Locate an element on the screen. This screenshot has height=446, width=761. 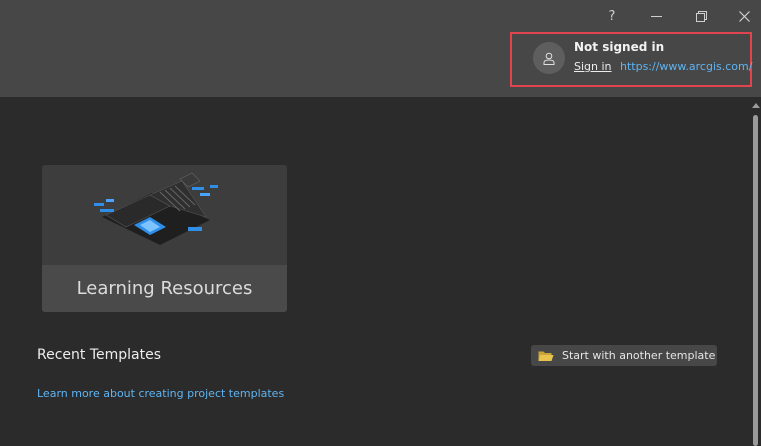
portal-url-link: https://www.arcgis.com/ is located at coordinates (686, 66).